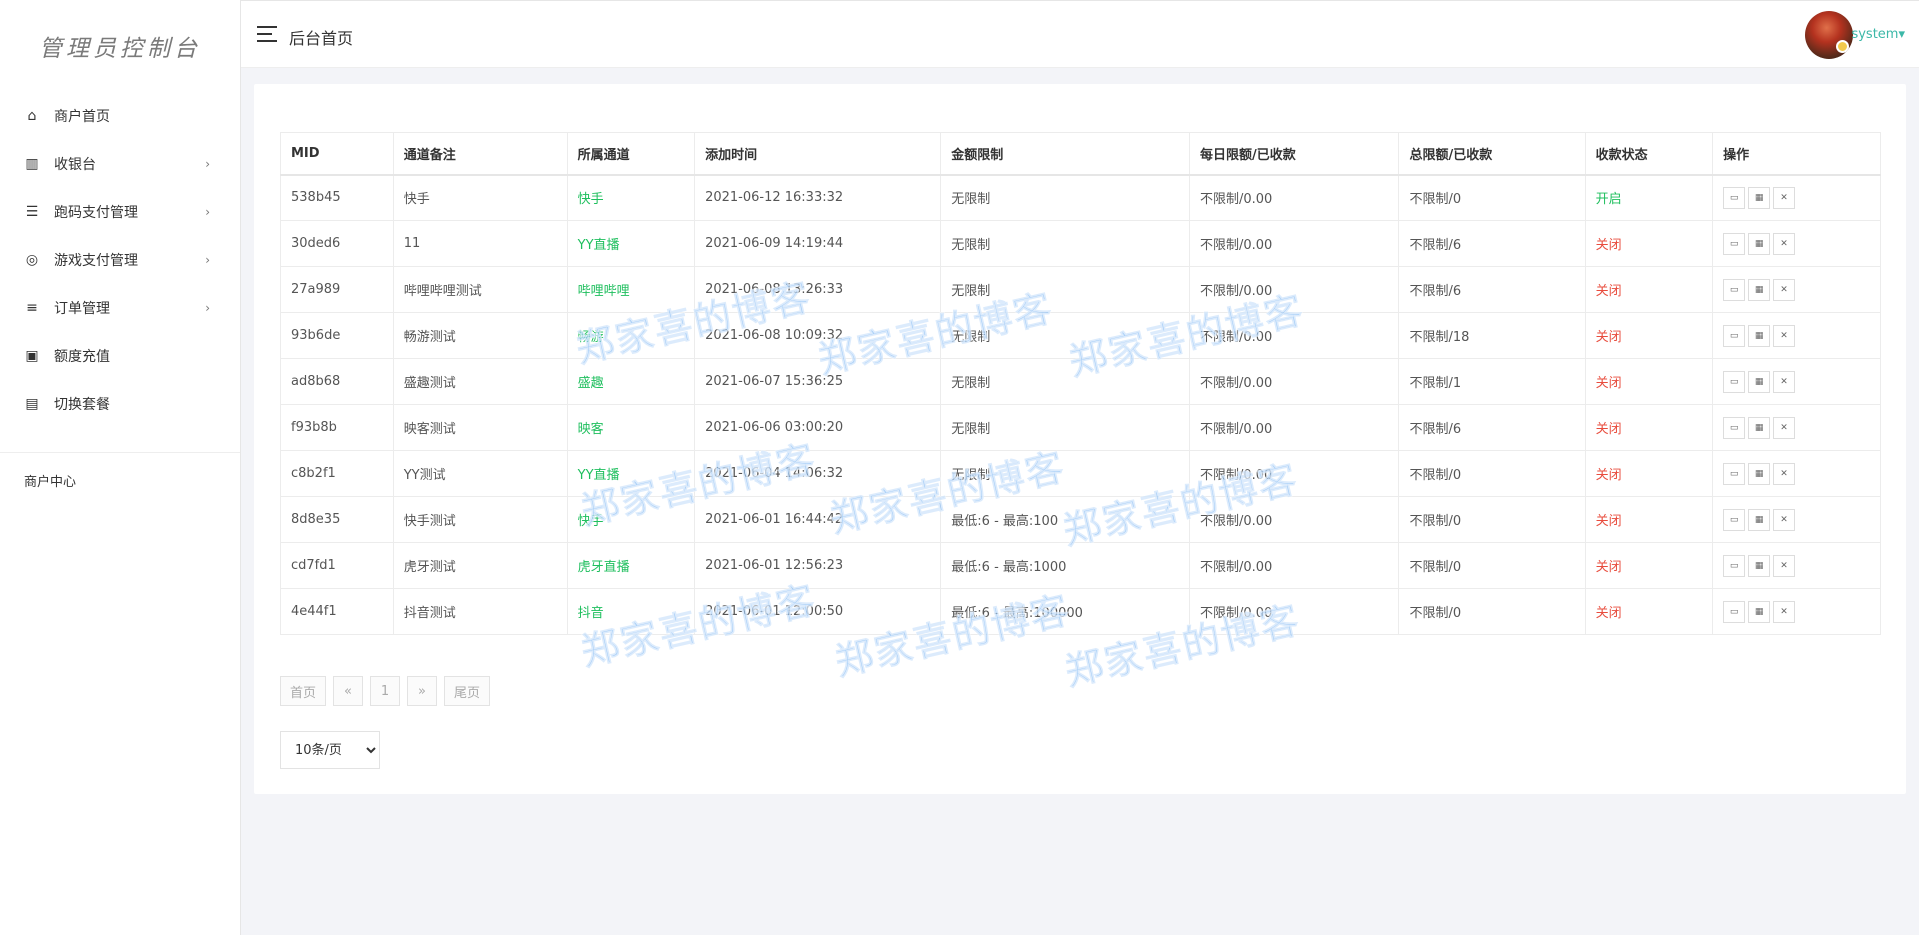  What do you see at coordinates (1492, 243) in the screenshot?
I see `table-cell: 不限制/6` at bounding box center [1492, 243].